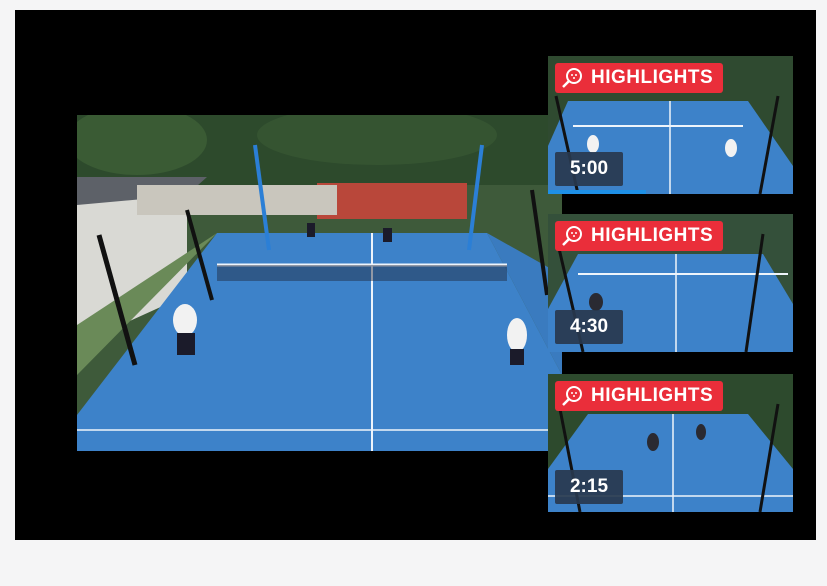 The width and height of the screenshot is (827, 586). Describe the element at coordinates (670, 125) in the screenshot. I see `highlight-thumbnail: HIGHLIGHTS 5:00` at that location.